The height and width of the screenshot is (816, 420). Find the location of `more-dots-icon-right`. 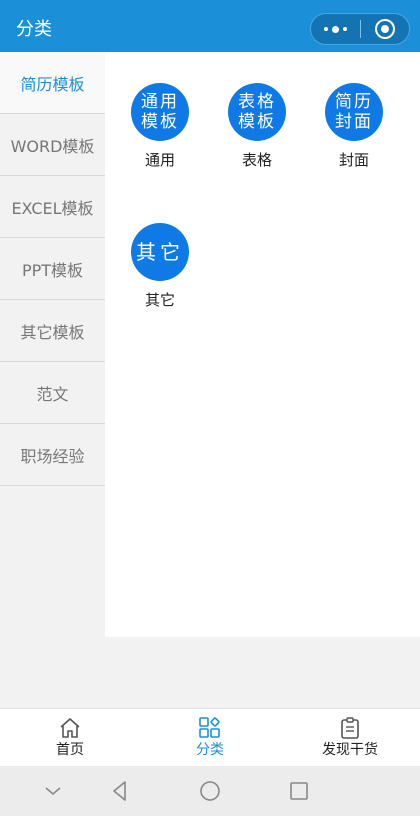

more-dots-icon-right is located at coordinates (345, 29).